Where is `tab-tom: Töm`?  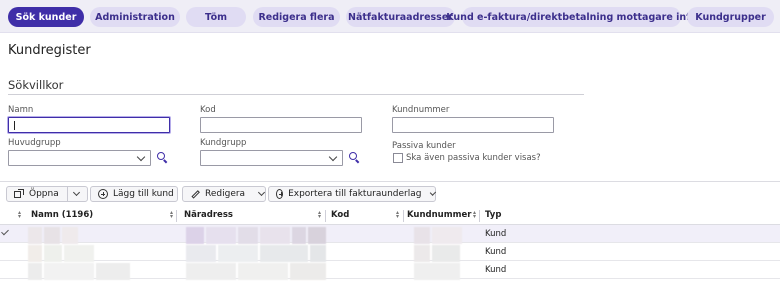
tab-tom: Töm is located at coordinates (216, 17).